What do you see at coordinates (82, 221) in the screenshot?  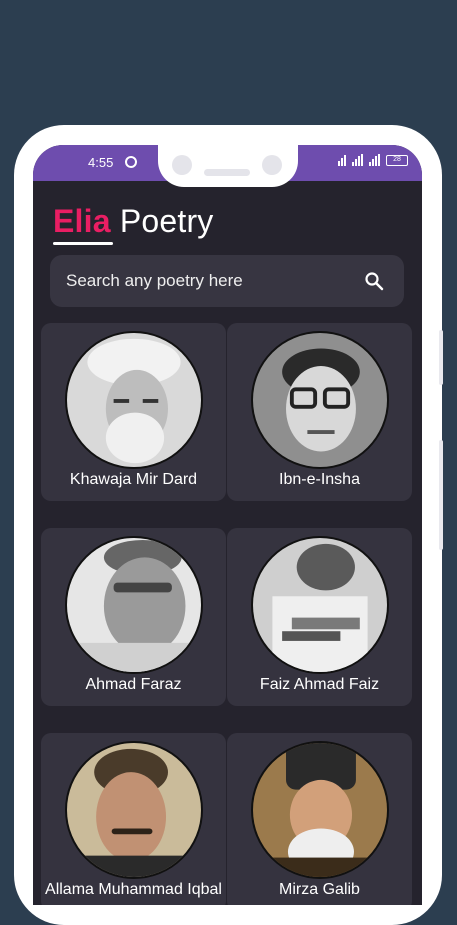 I see `app-title-accent: Elia` at bounding box center [82, 221].